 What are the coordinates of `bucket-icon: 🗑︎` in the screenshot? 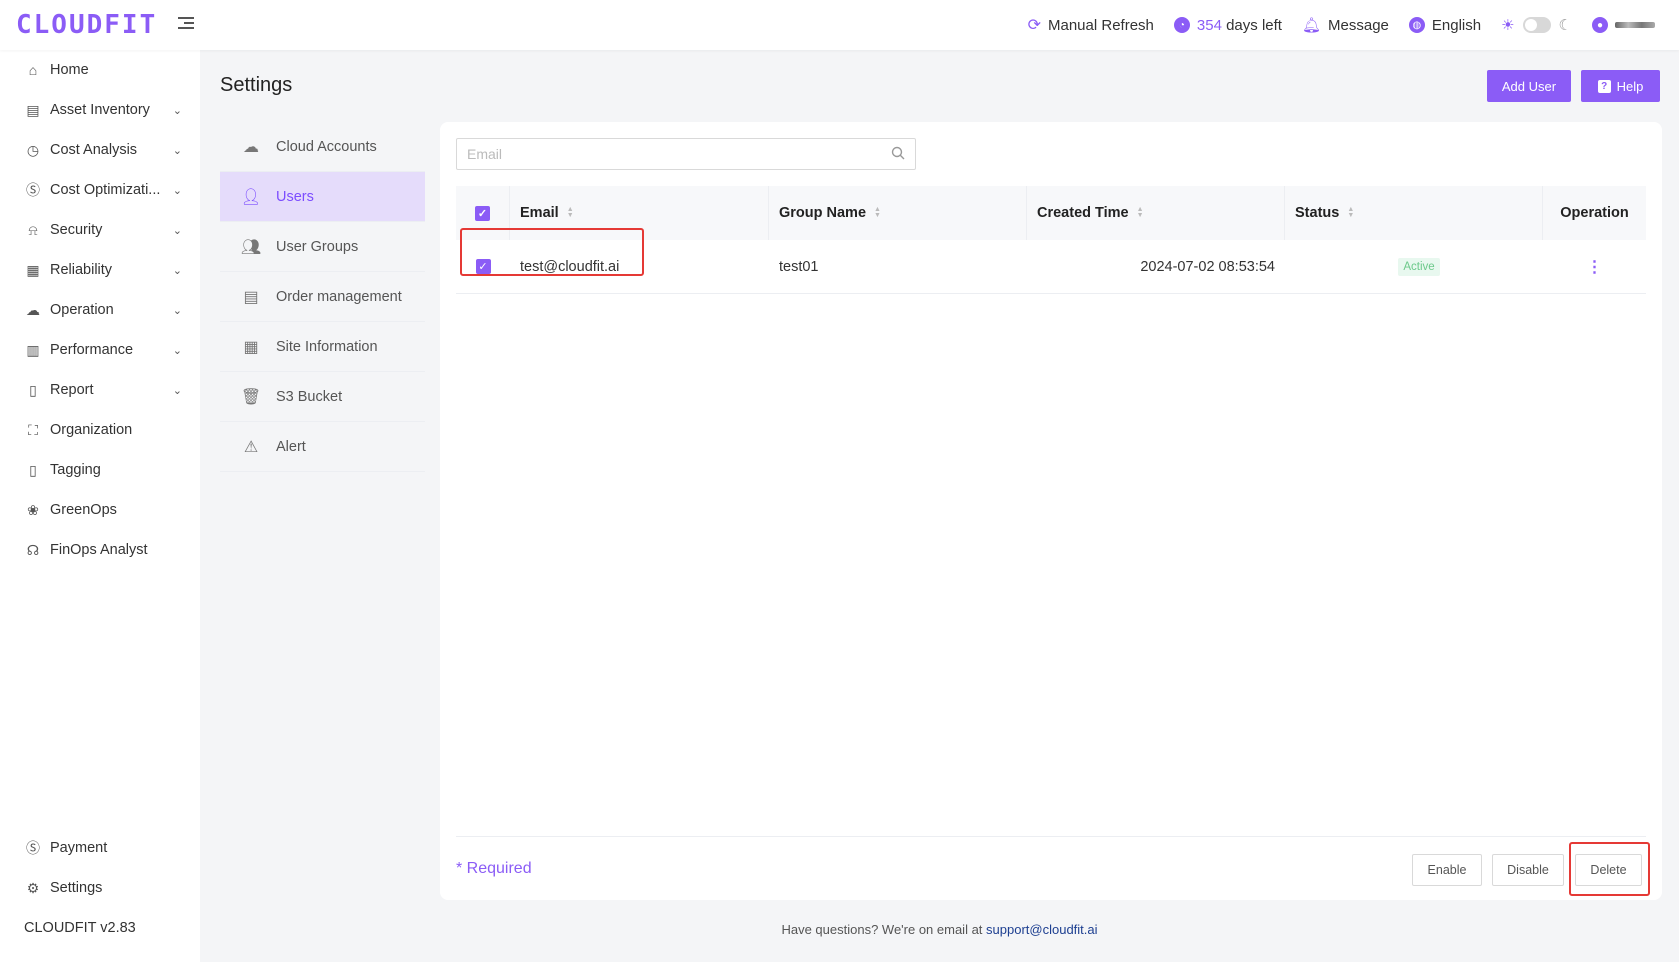 It's located at (251, 397).